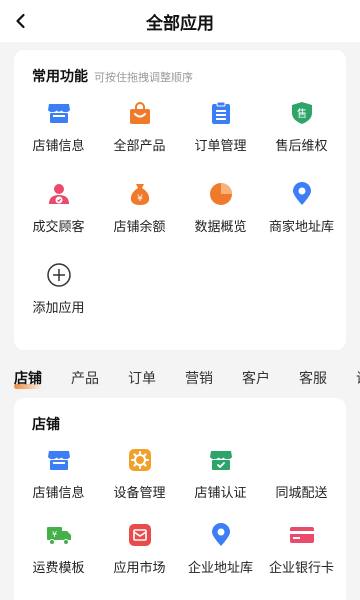  I want to click on app-label: 店铺认证, so click(220, 493).